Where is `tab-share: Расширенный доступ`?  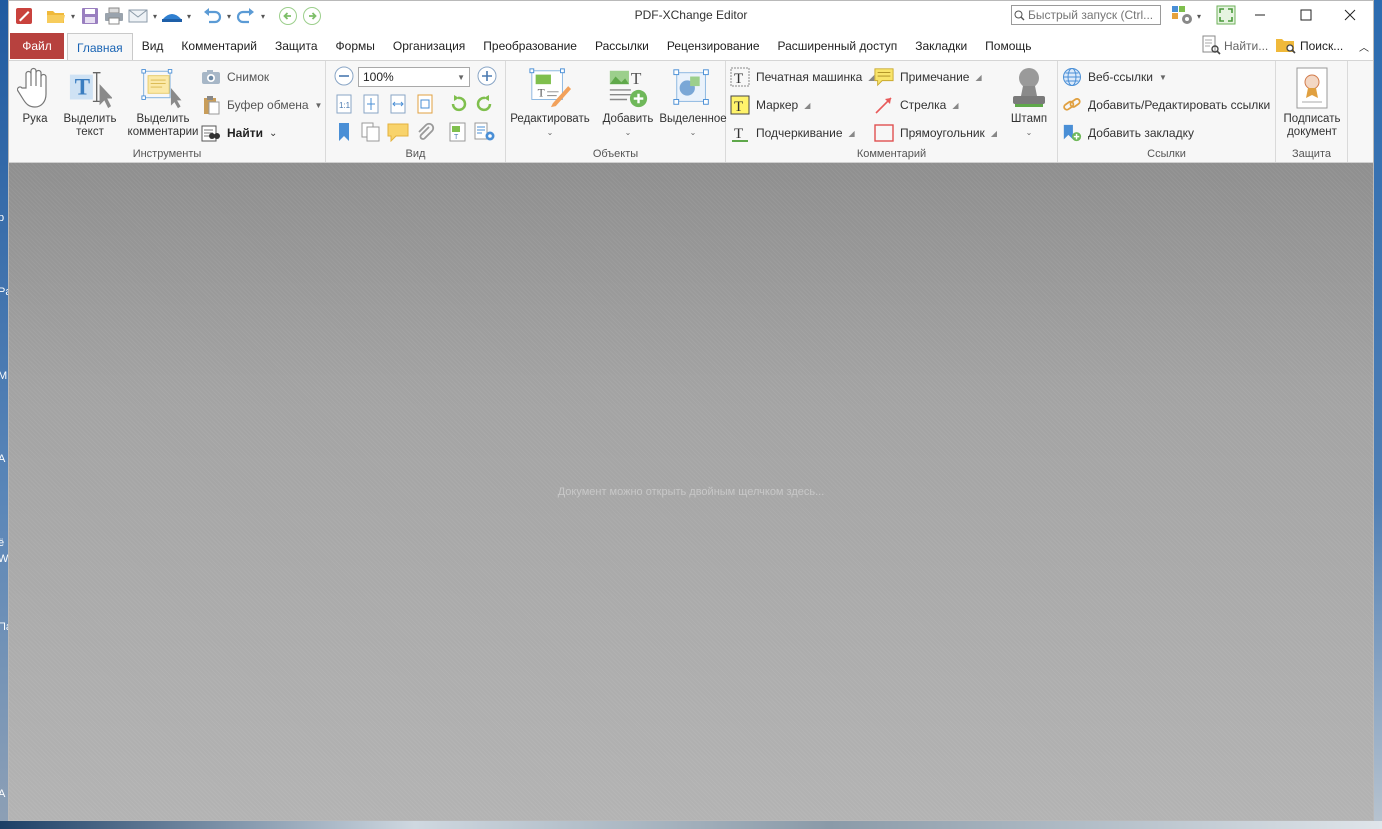
tab-share: Расширенный доступ is located at coordinates (838, 46).